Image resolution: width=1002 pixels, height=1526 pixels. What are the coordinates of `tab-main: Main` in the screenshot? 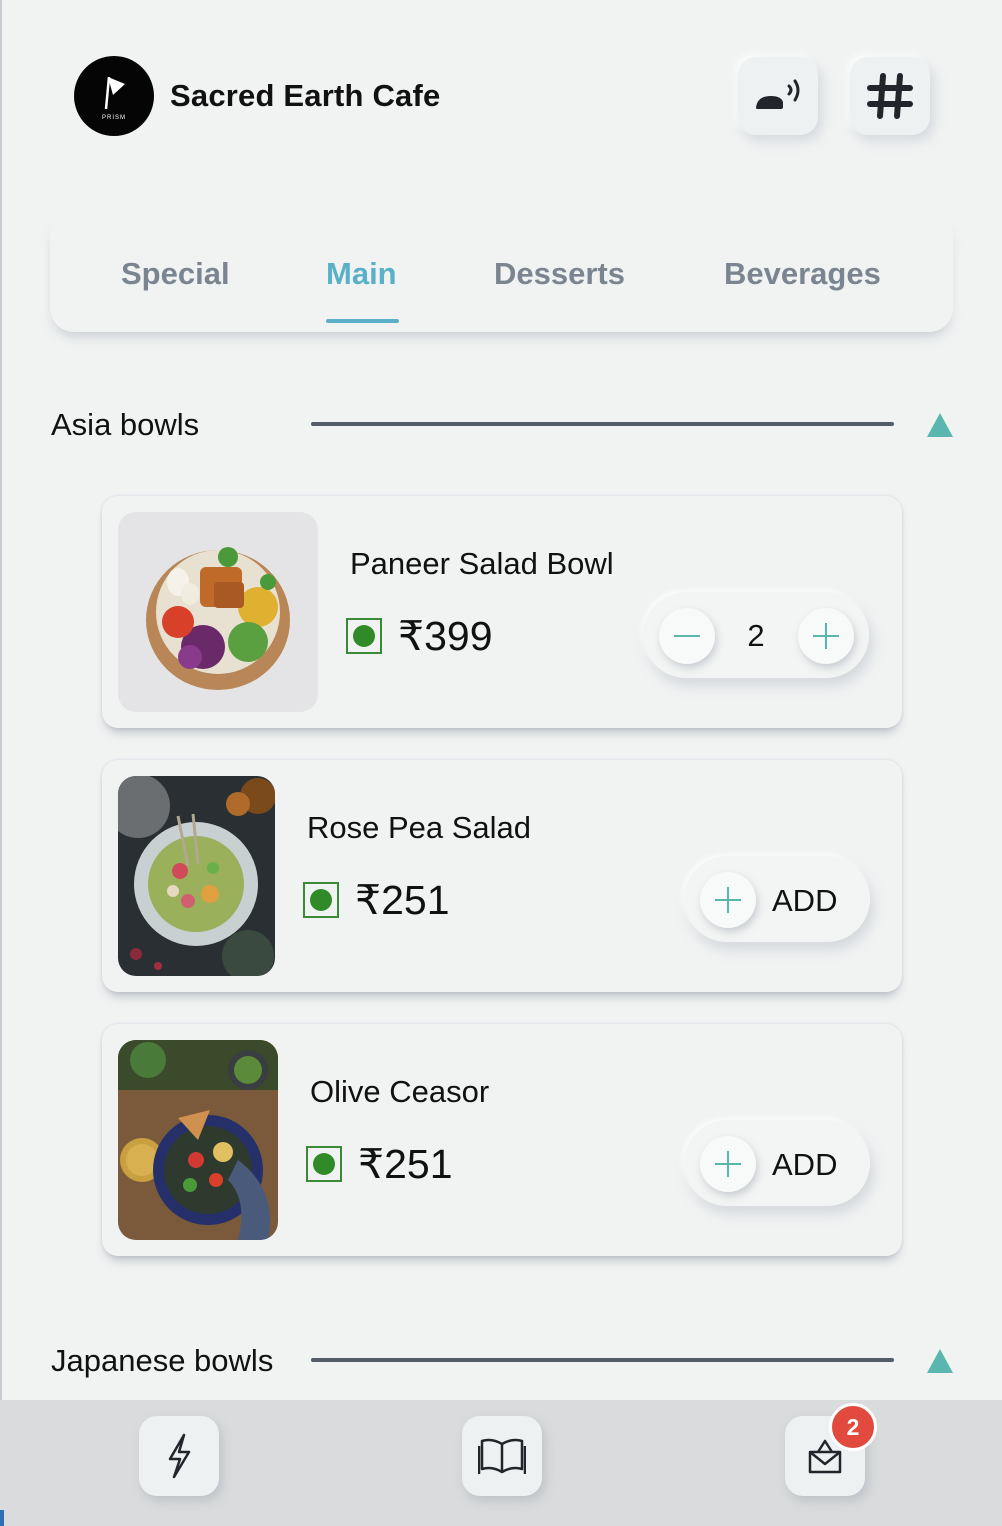 It's located at (361, 274).